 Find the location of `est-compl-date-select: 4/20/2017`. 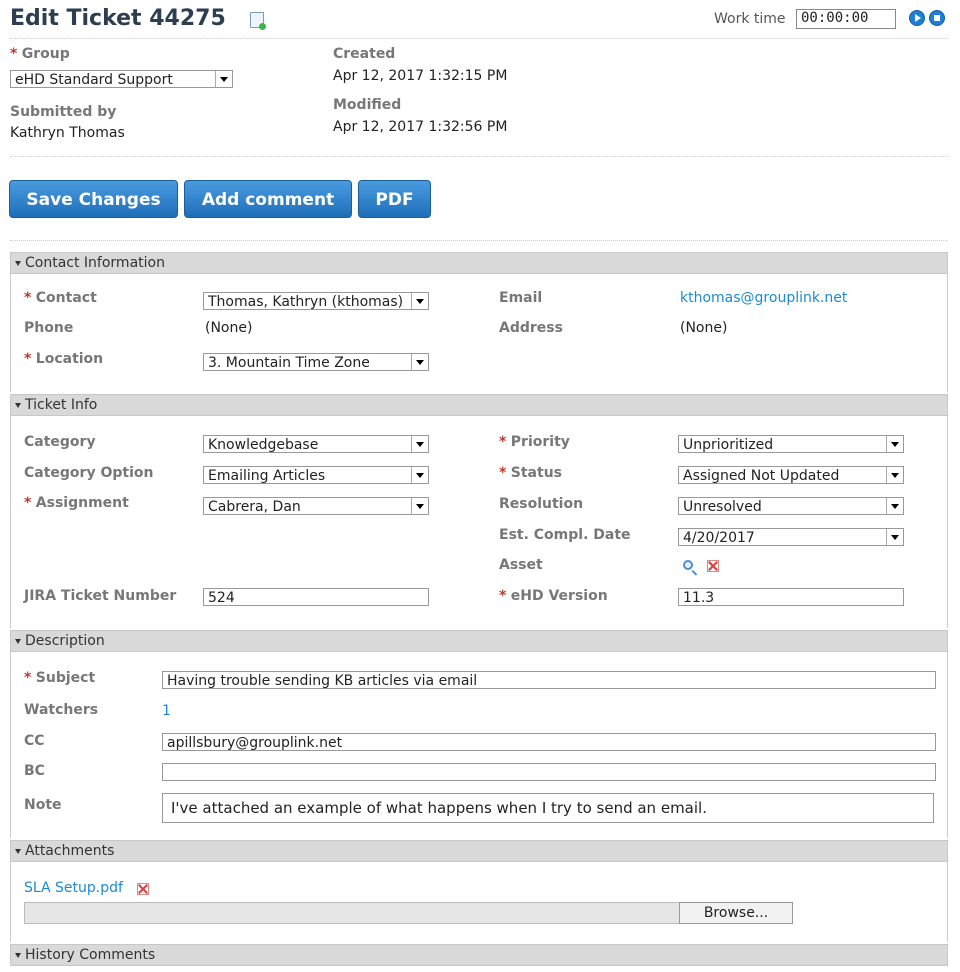

est-compl-date-select: 4/20/2017 is located at coordinates (791, 537).